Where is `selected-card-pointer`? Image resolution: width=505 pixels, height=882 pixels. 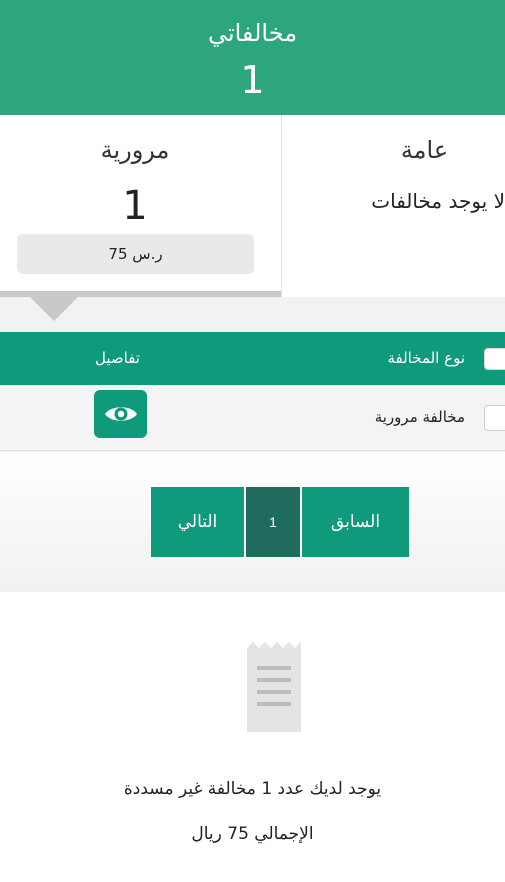
selected-card-pointer is located at coordinates (54, 309).